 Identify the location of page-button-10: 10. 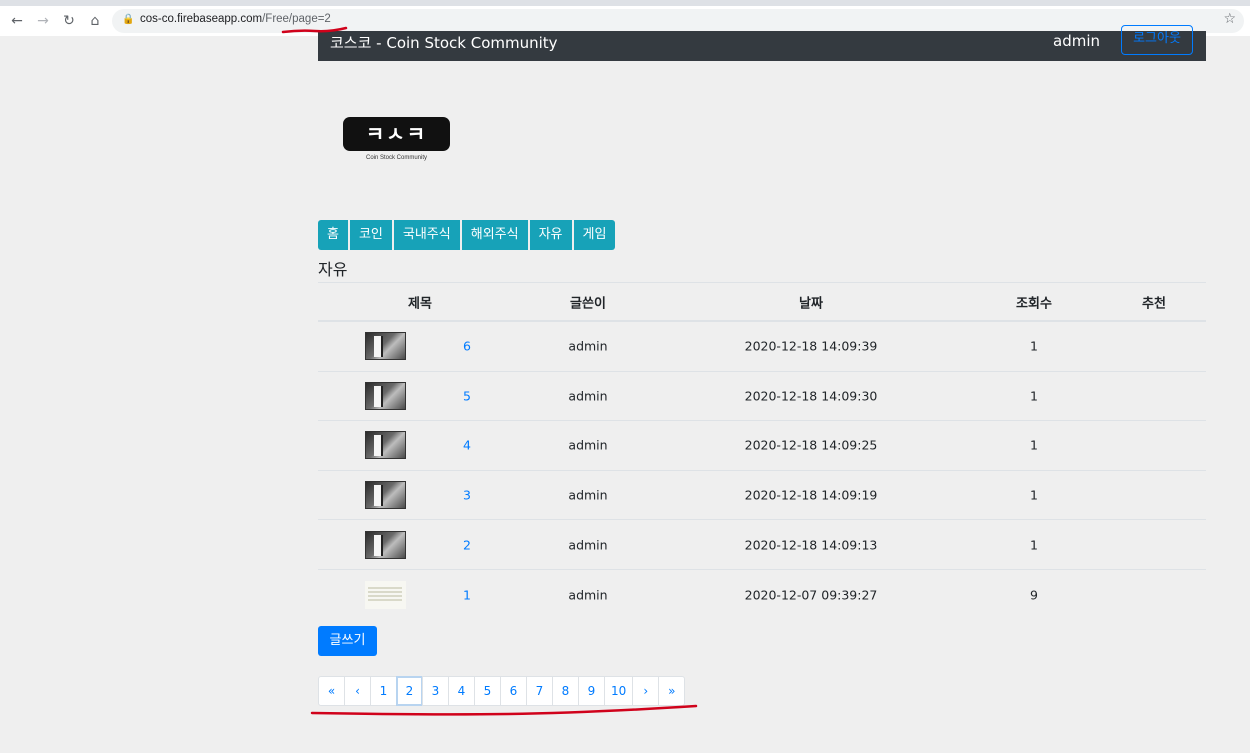
(619, 691).